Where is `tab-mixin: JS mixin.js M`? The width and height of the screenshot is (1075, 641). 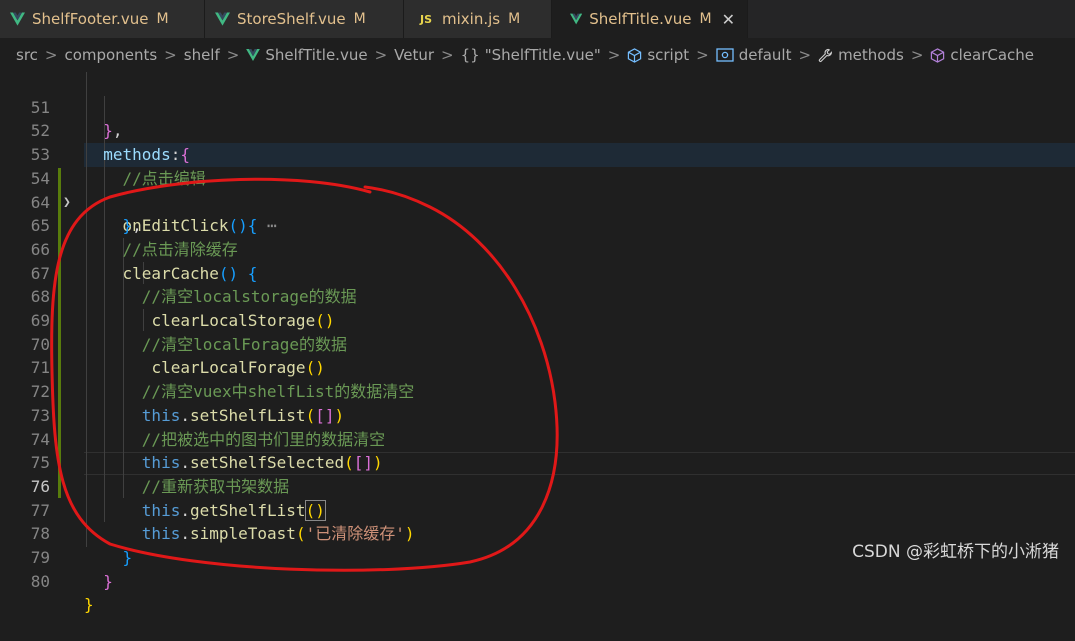 tab-mixin: JS mixin.js M is located at coordinates (478, 19).